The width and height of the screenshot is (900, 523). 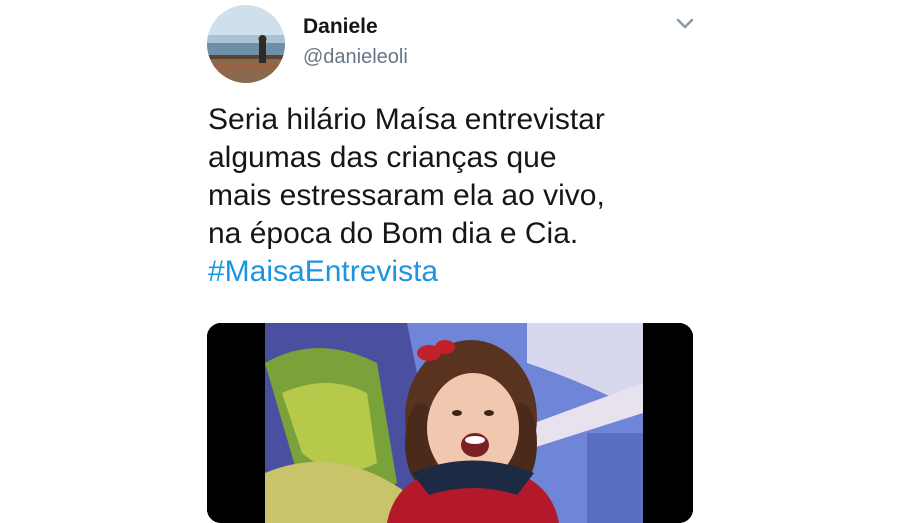 I want to click on hashtag-link: #MaisaEntrevista, so click(x=443, y=272).